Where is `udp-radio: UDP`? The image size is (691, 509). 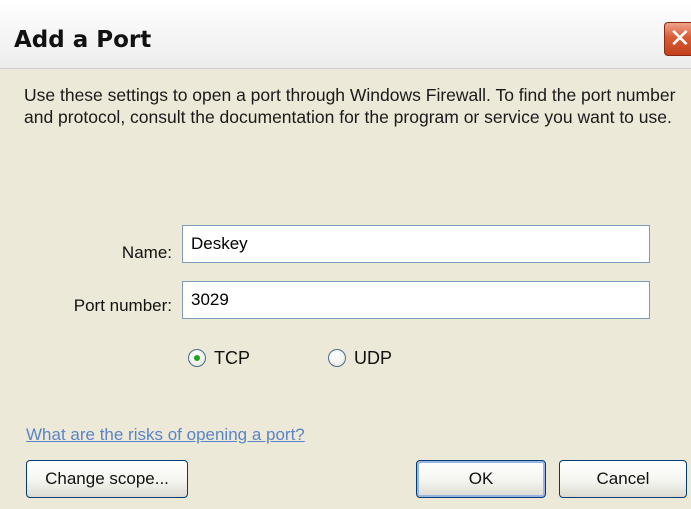
udp-radio: UDP is located at coordinates (373, 360).